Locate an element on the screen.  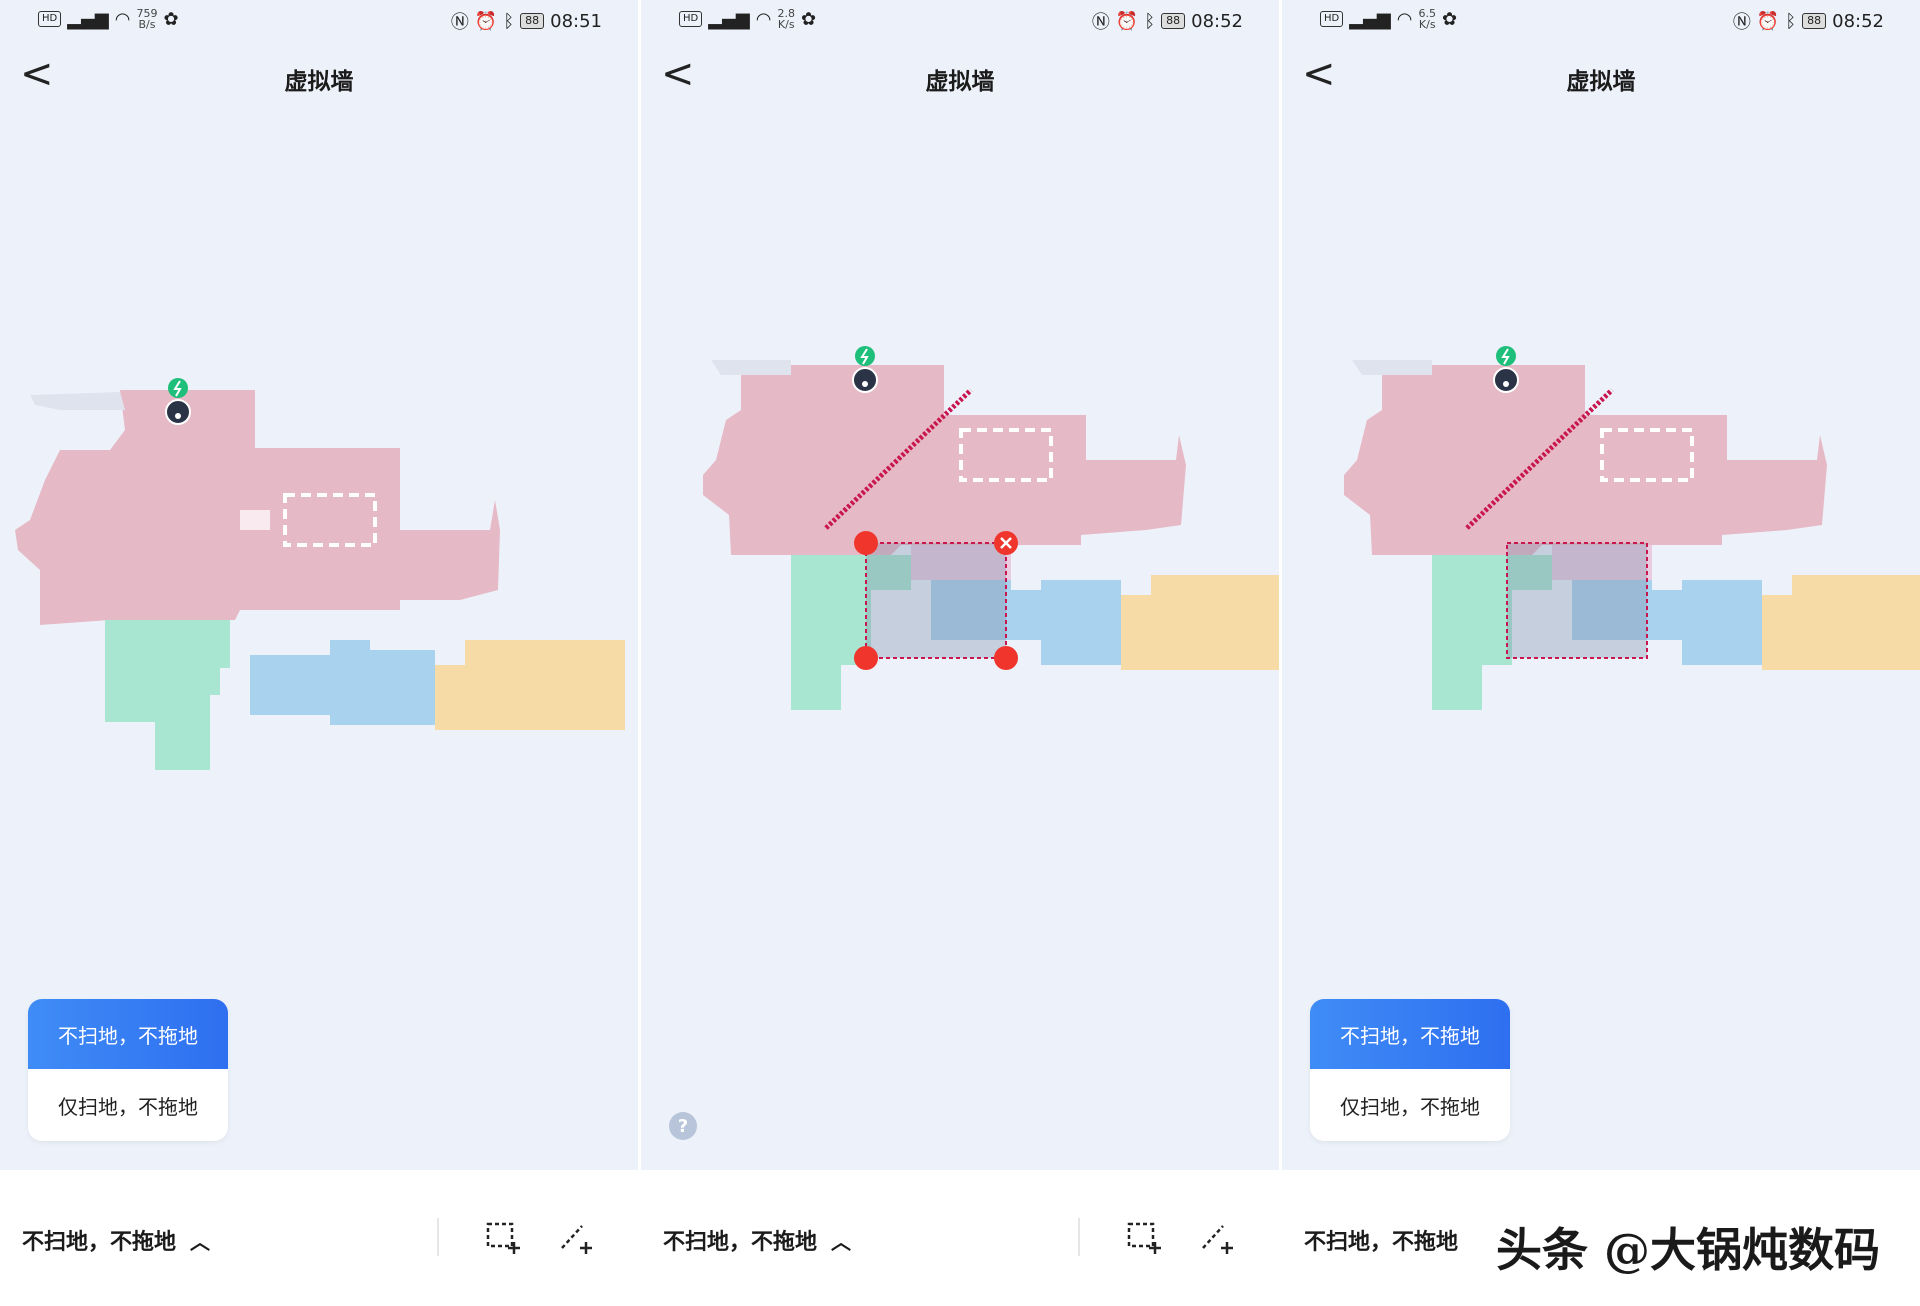
watermark: 头条 @大锅炖数码 is located at coordinates (1687, 1250).